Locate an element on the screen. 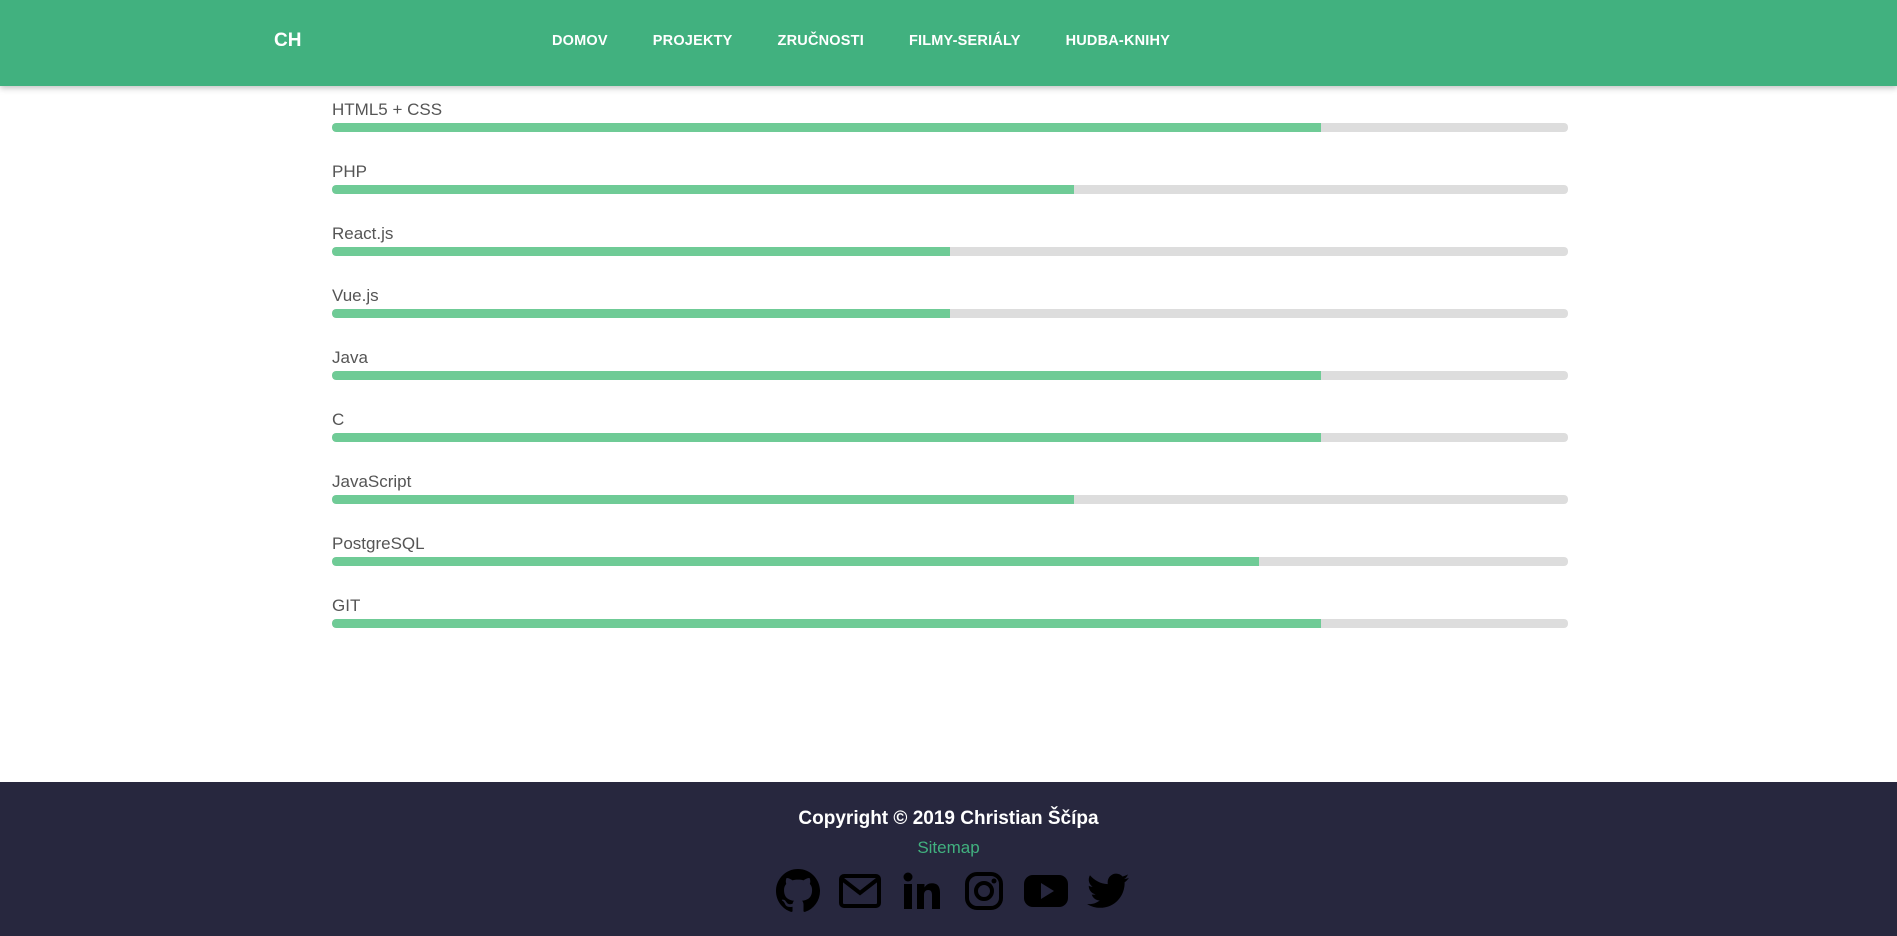 The width and height of the screenshot is (1897, 936). skill-item: Vue.js is located at coordinates (950, 317).